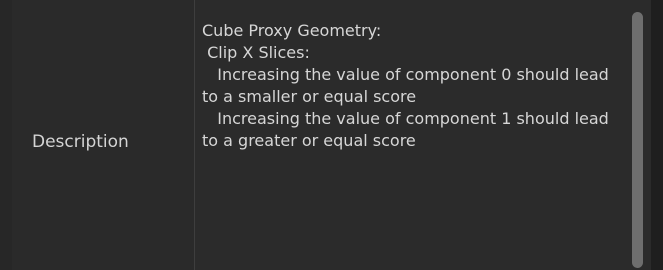 The width and height of the screenshot is (663, 270). I want to click on vertical-scrollbar, so click(637, 141).